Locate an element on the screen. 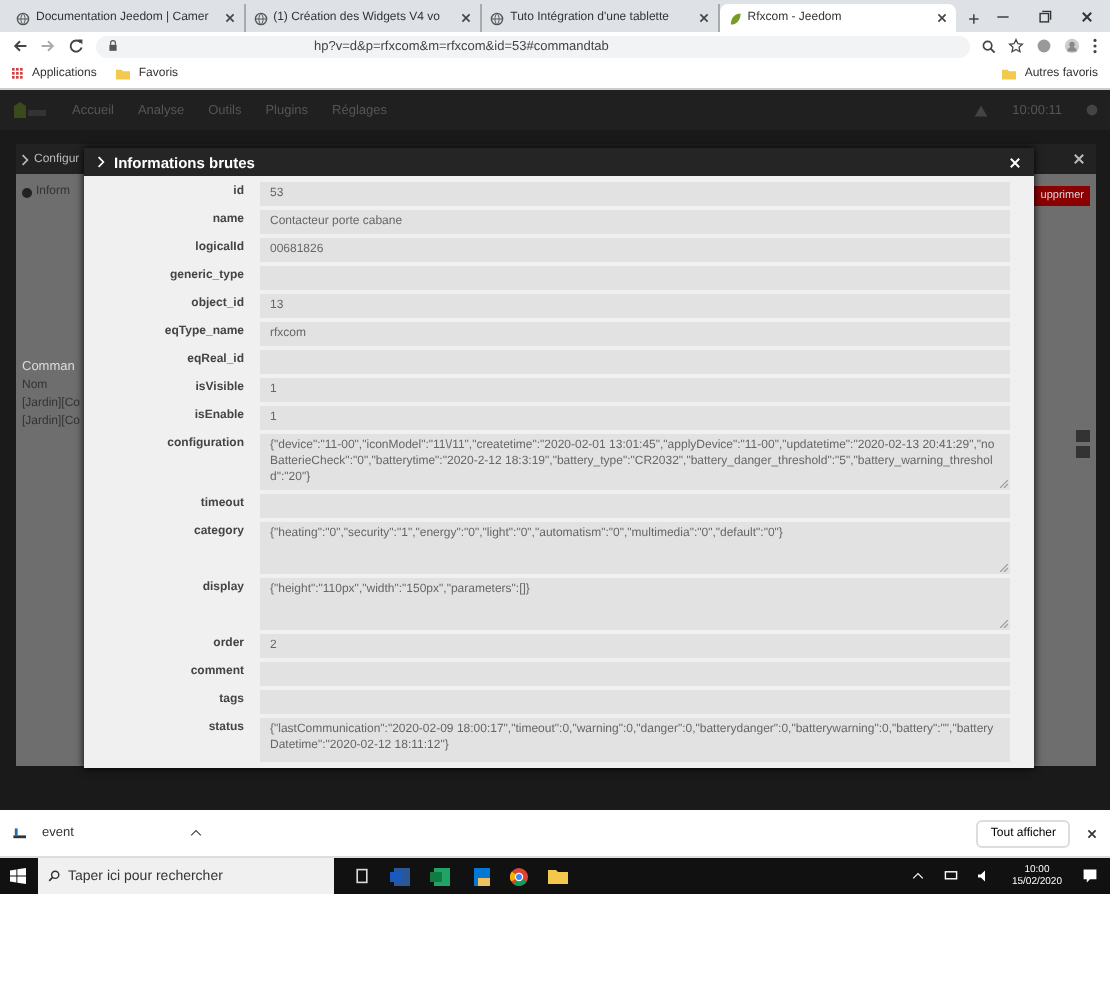  notification-icon is located at coordinates (1090, 876).